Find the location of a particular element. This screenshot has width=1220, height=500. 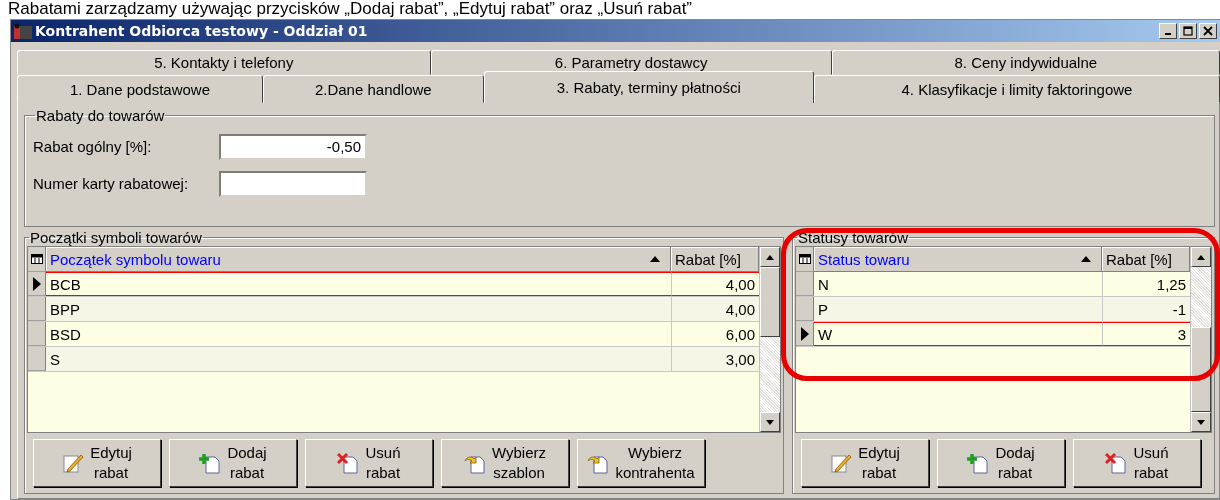

table-cell-text: P is located at coordinates (823, 309).